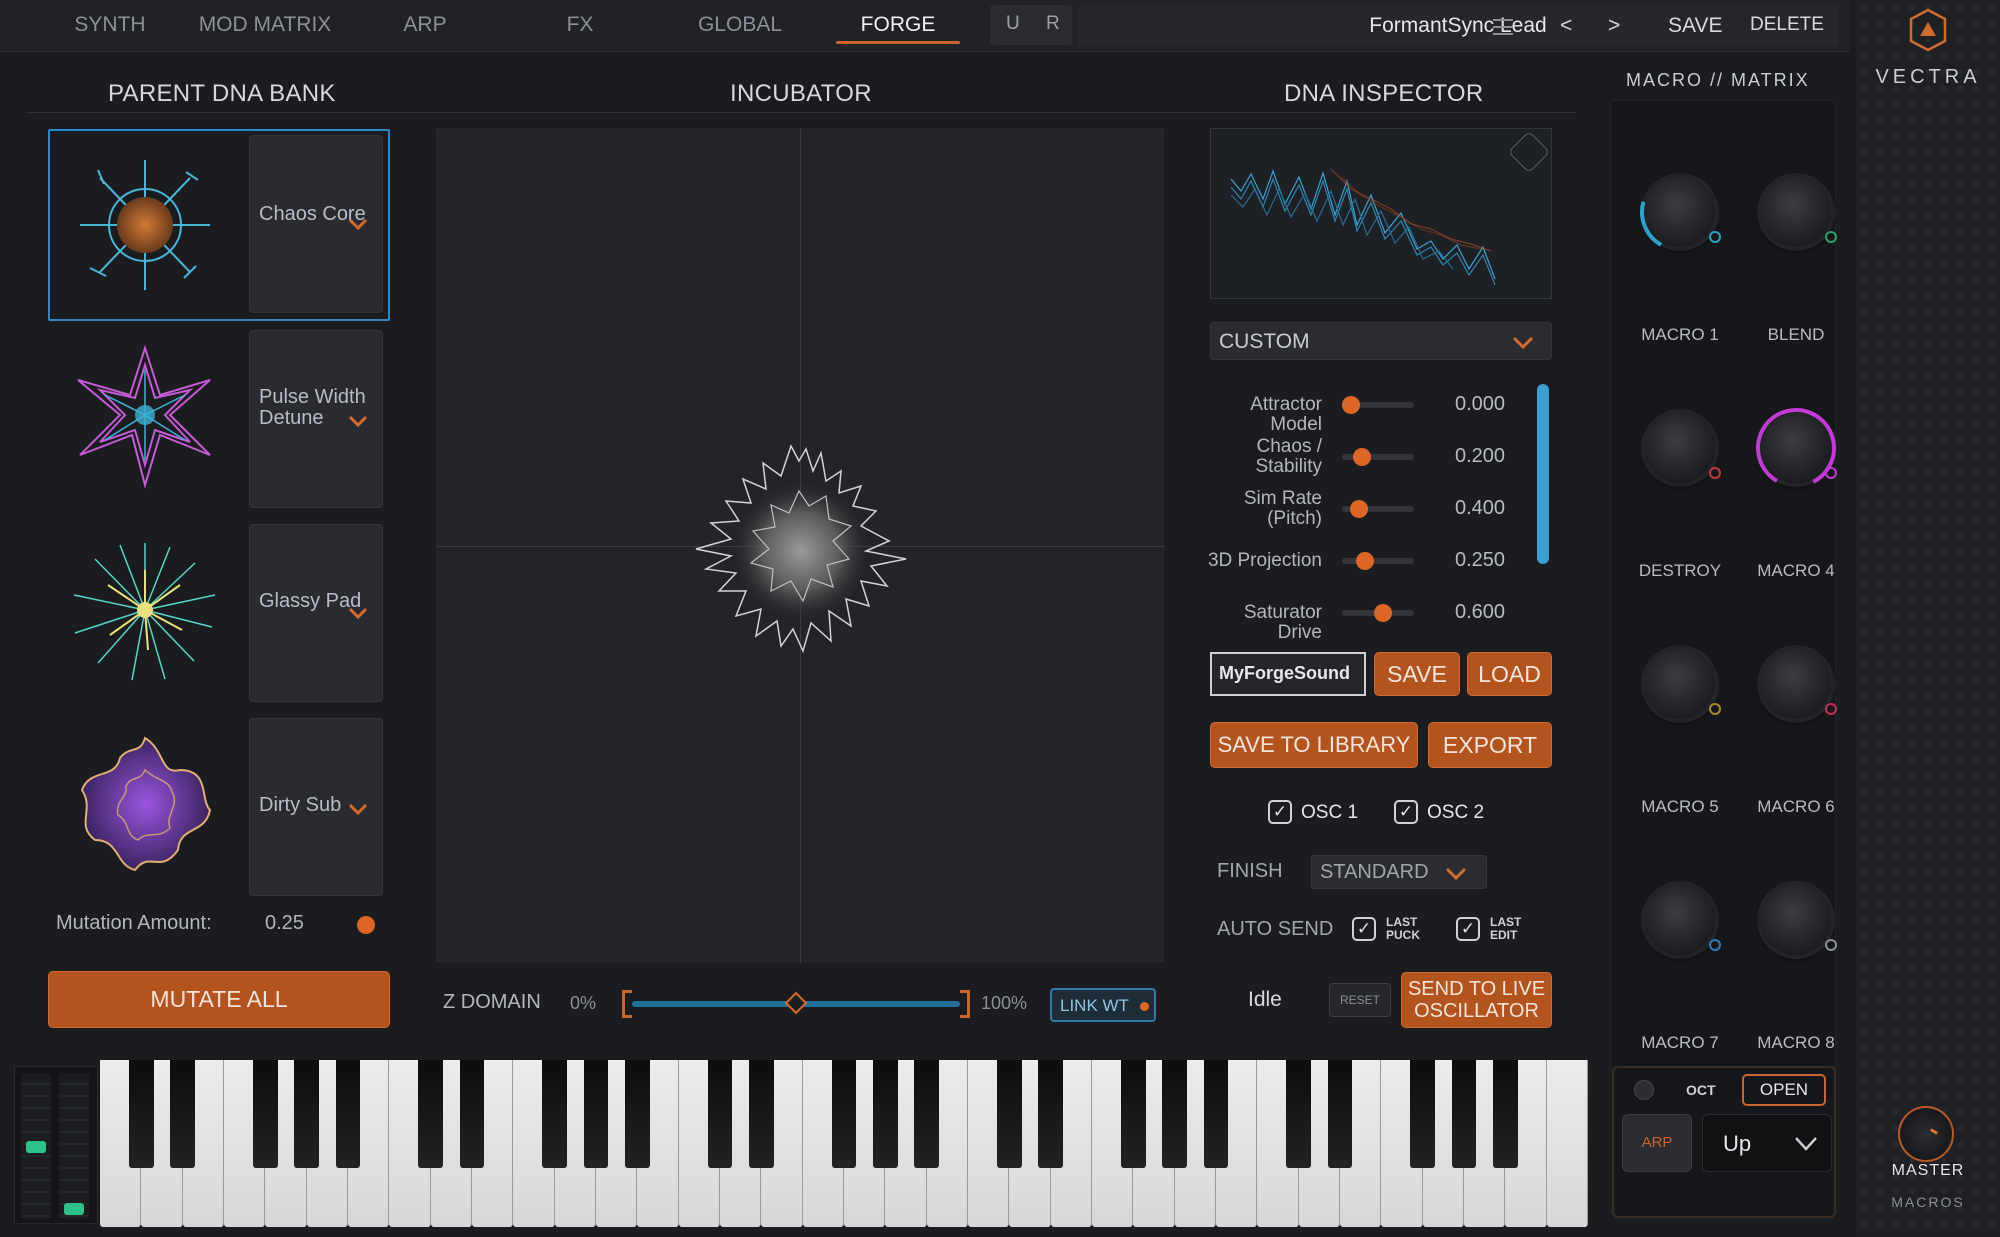 This screenshot has width=2000, height=1237. What do you see at coordinates (425, 26) in the screenshot?
I see `tab-arp: ARP` at bounding box center [425, 26].